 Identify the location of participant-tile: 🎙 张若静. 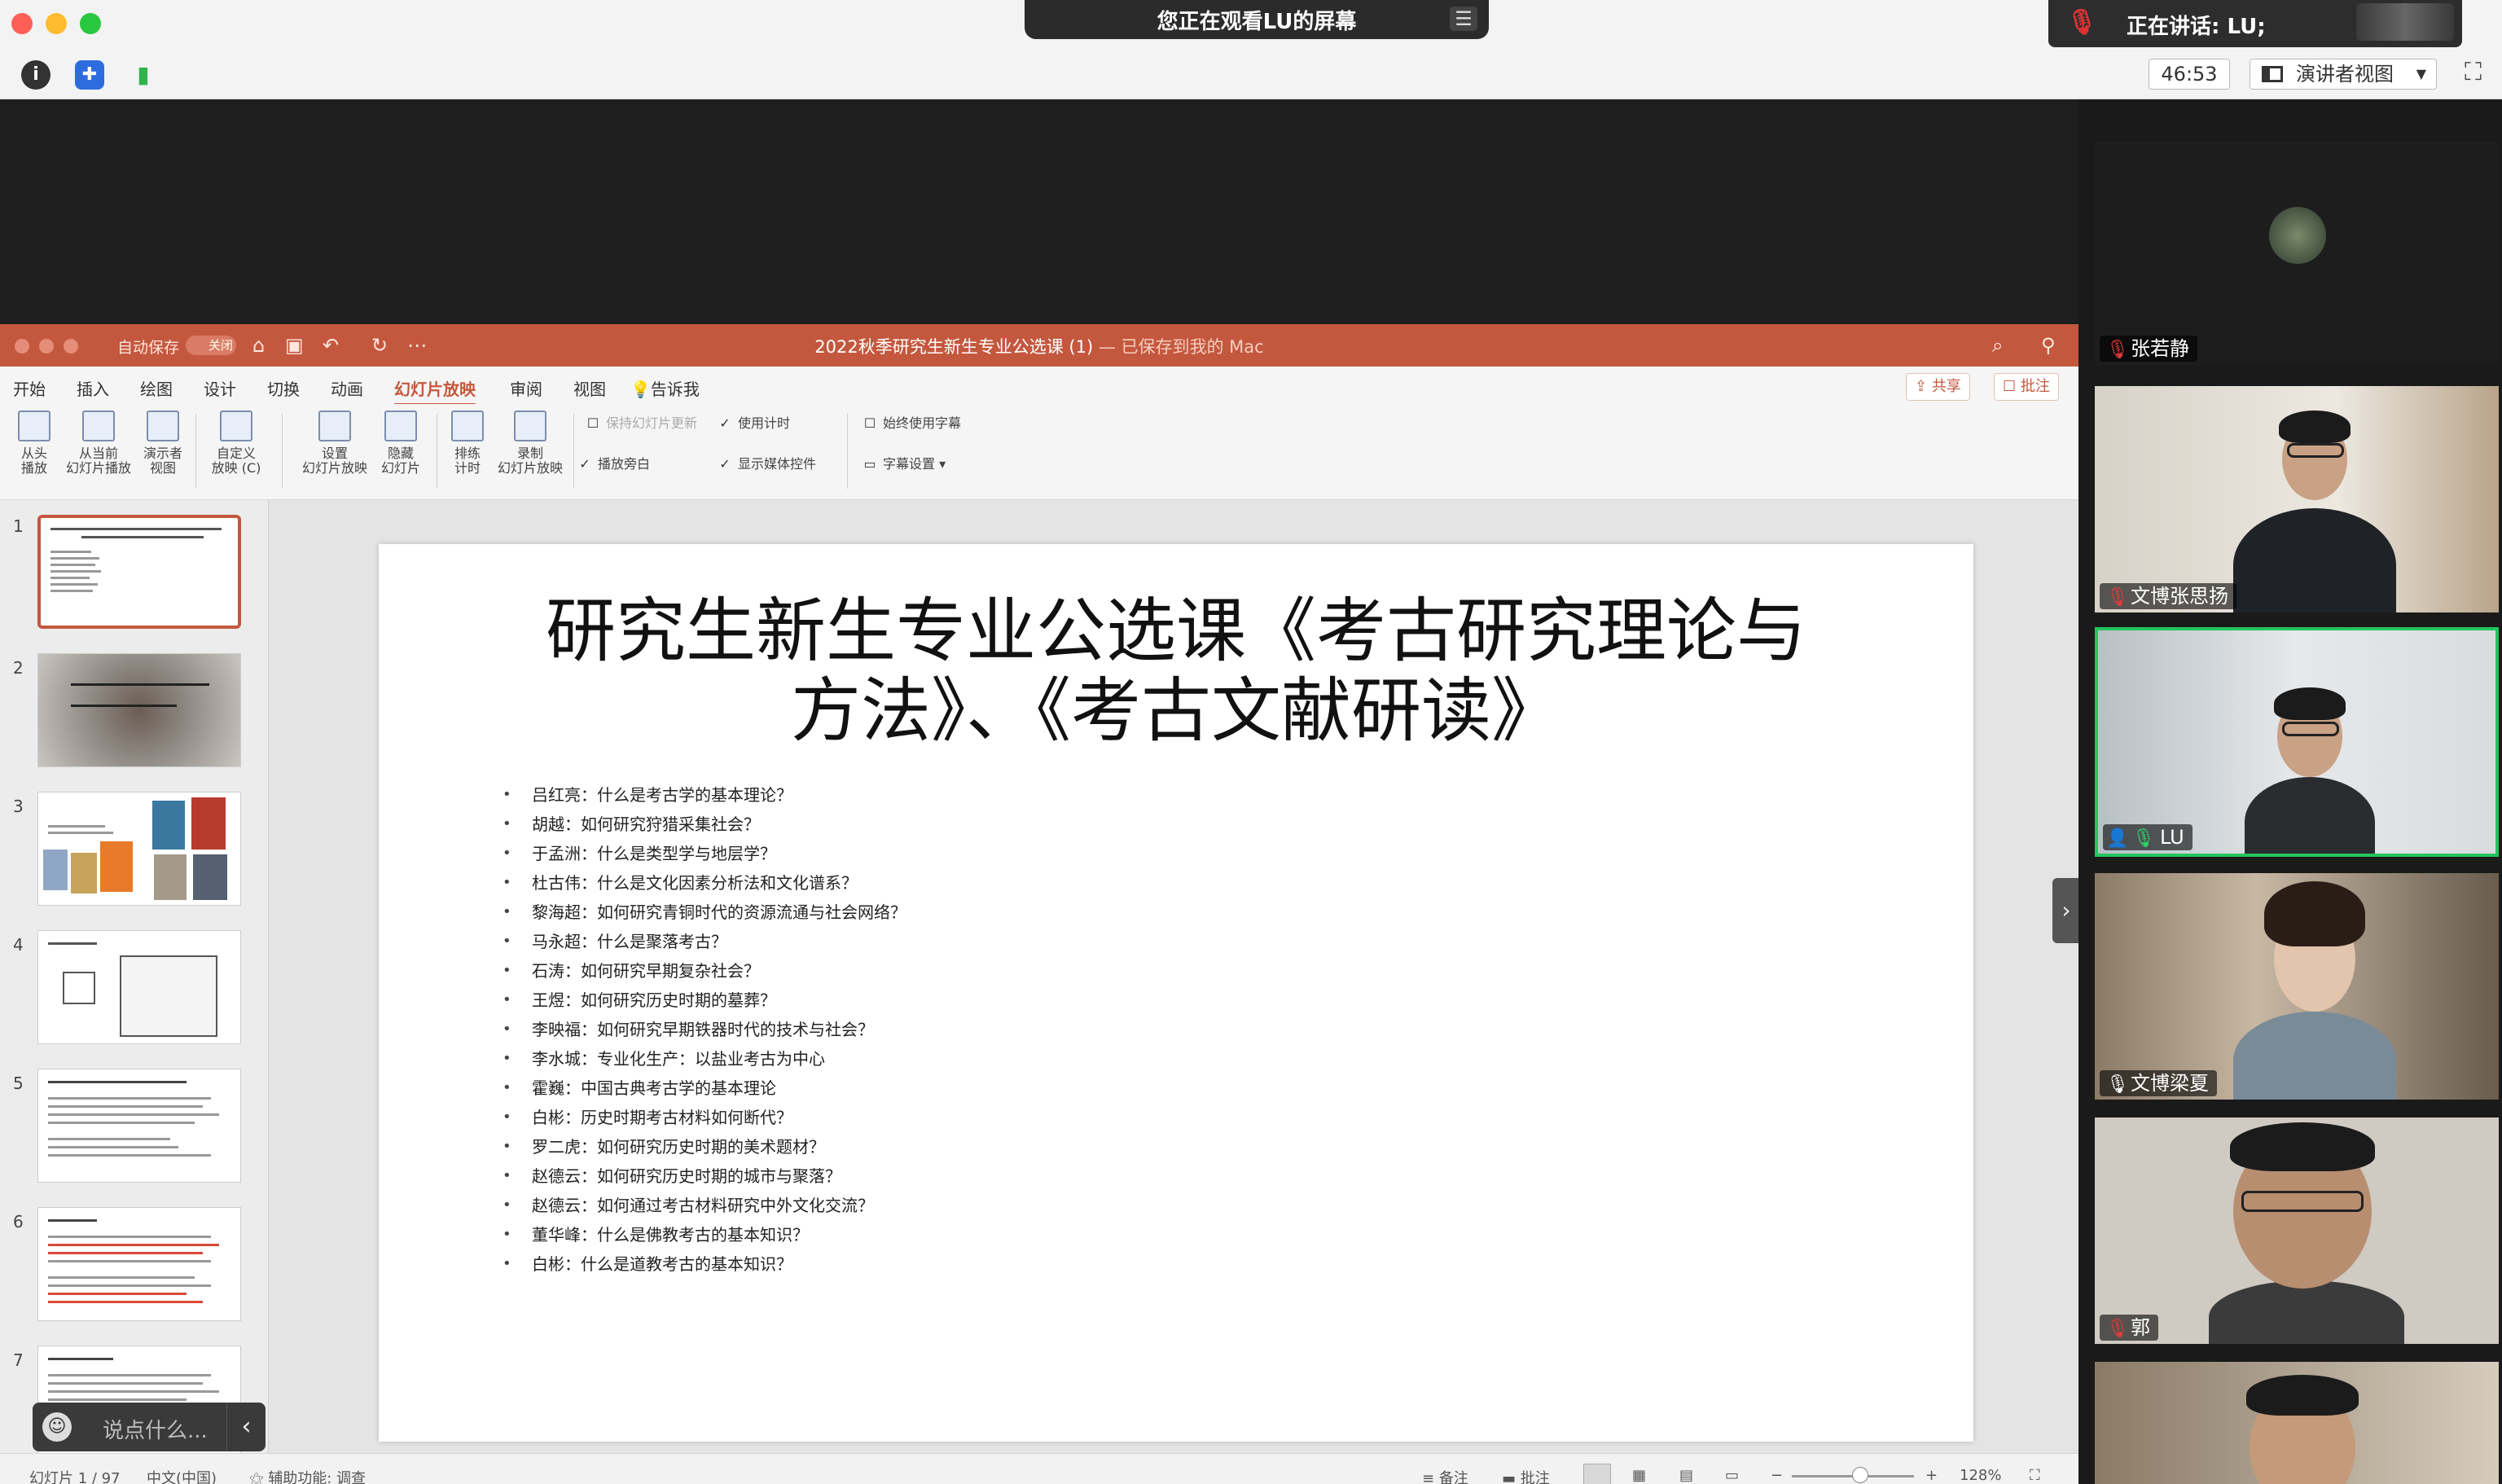
(2297, 253).